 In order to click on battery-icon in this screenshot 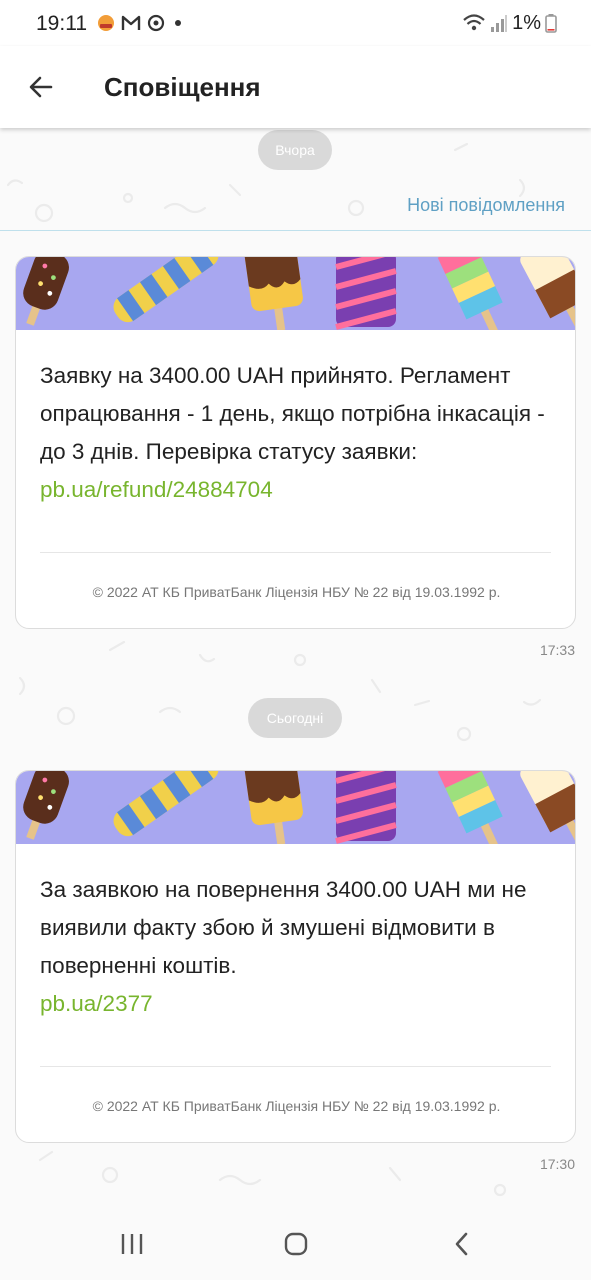, I will do `click(551, 23)`.